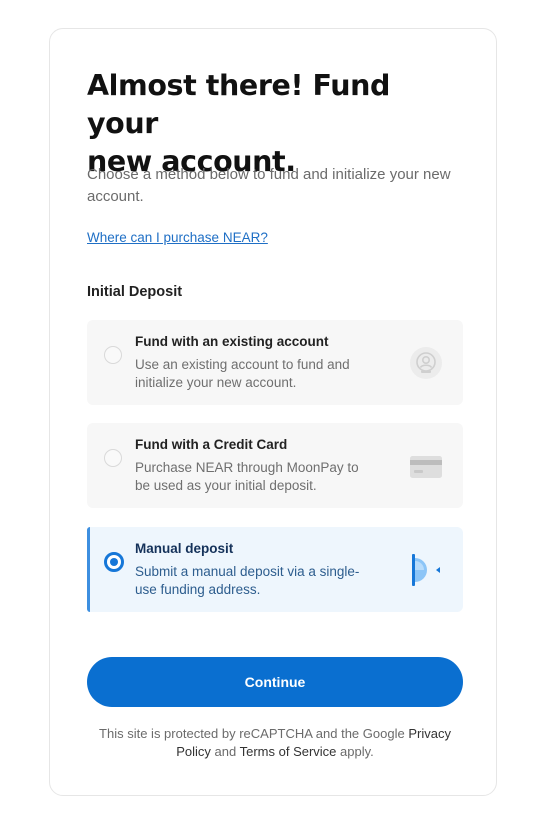 Image resolution: width=548 pixels, height=816 pixels. Describe the element at coordinates (177, 237) in the screenshot. I see `purchase-near-link: Where can I purchase NEAR?` at that location.